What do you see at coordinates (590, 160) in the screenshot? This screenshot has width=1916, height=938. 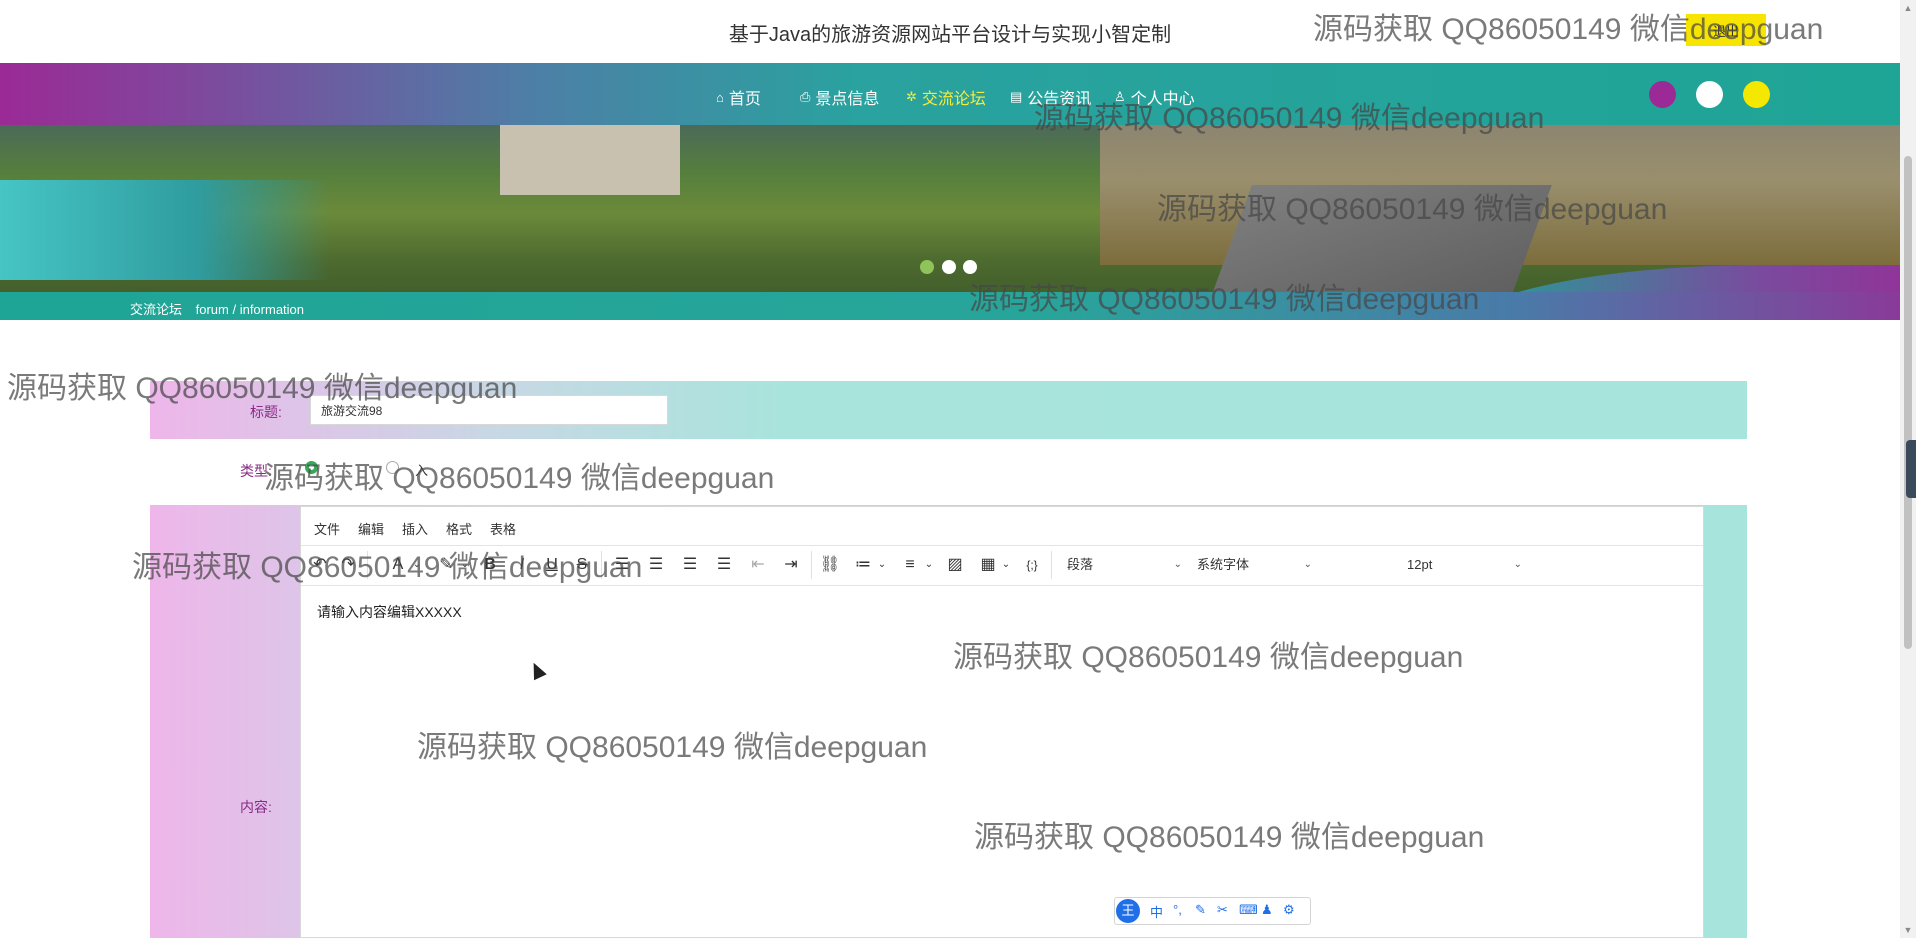 I see `banner-buildings` at bounding box center [590, 160].